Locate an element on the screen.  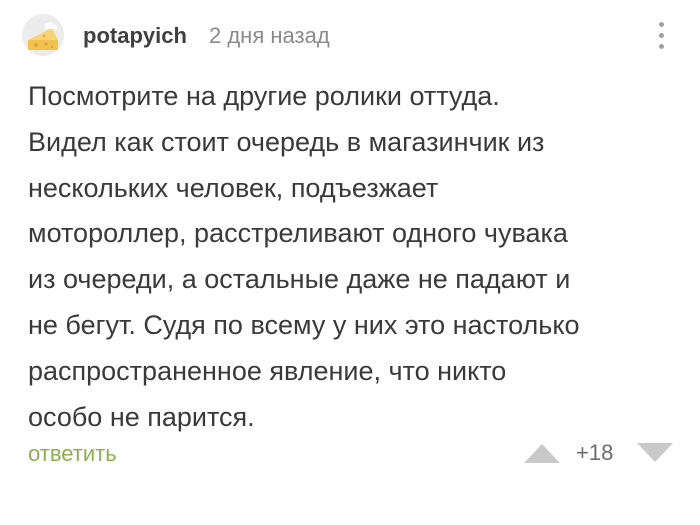
triangle-up-icon is located at coordinates (542, 453).